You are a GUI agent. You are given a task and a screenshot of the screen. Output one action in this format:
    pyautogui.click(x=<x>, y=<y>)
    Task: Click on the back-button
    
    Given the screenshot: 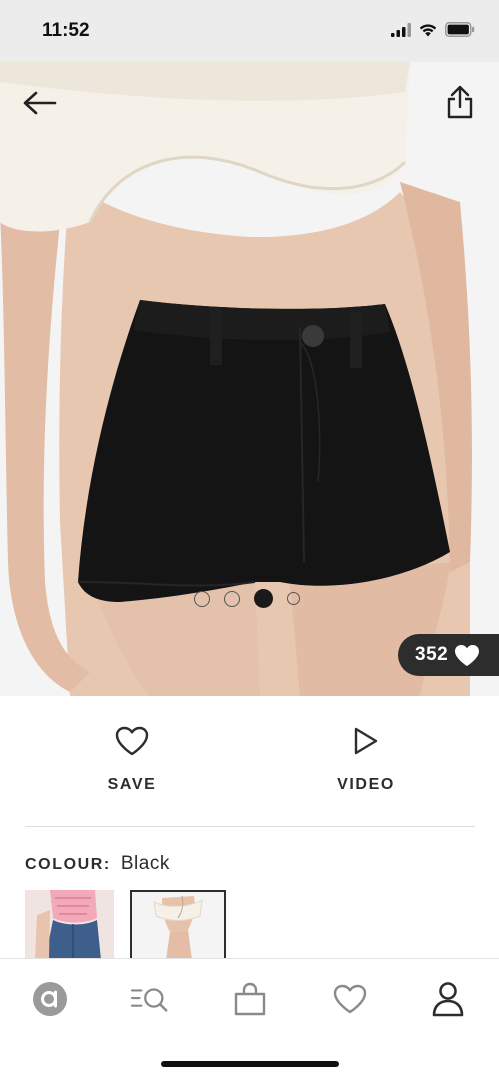 What is the action you would take?
    pyautogui.click(x=40, y=103)
    